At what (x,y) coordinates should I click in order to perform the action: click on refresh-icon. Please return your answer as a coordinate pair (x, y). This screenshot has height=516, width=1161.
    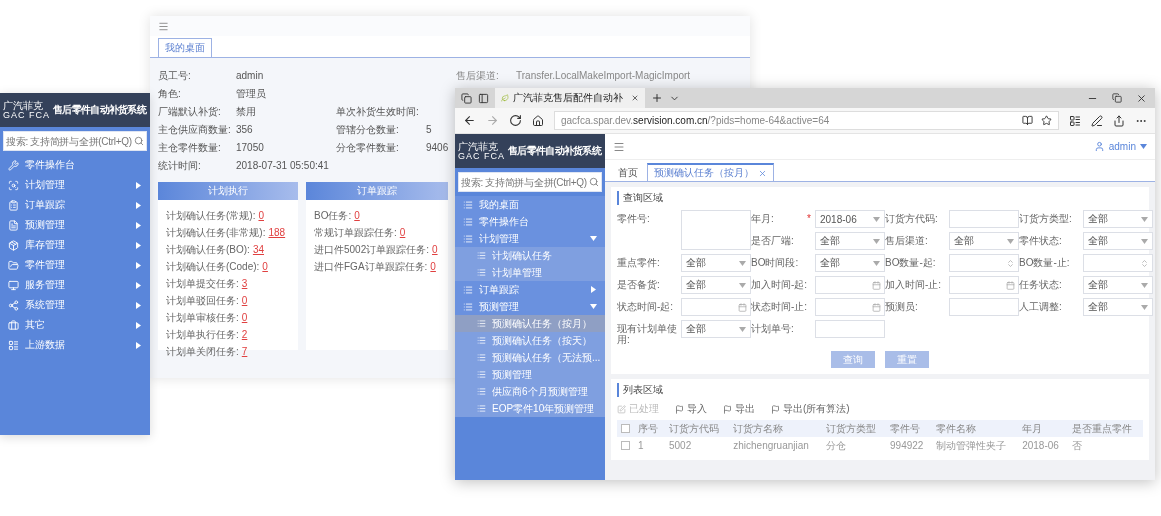
    Looking at the image, I should click on (515, 120).